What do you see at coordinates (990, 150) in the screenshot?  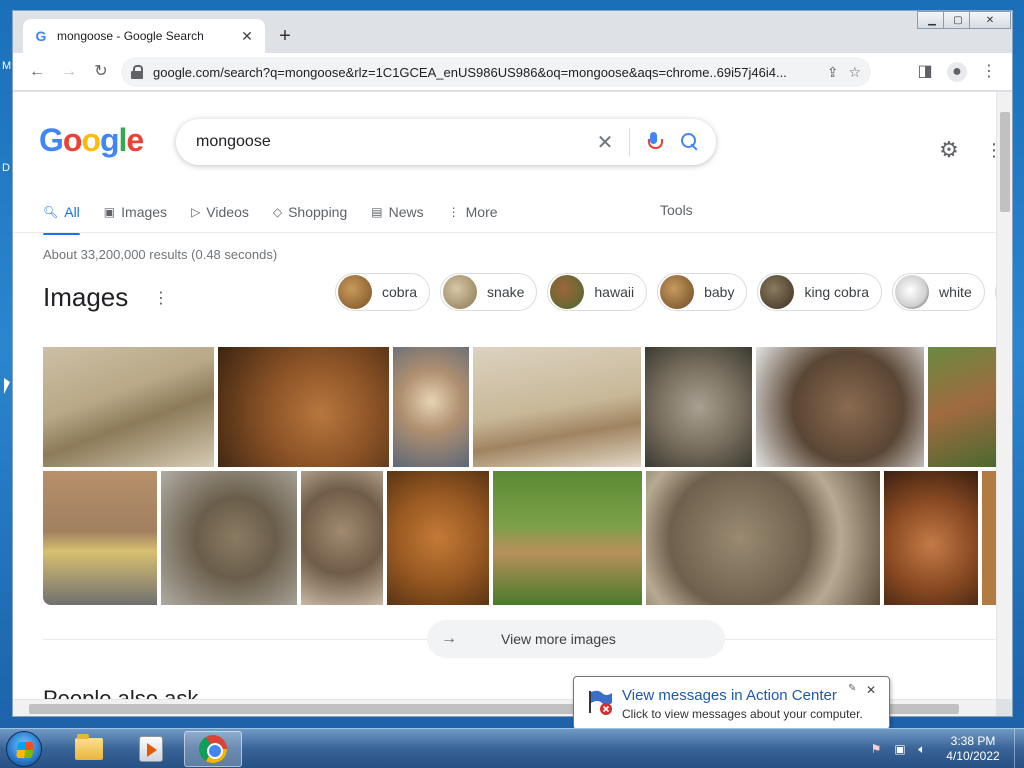 I see `apps-menu-icon: ⋮` at bounding box center [990, 150].